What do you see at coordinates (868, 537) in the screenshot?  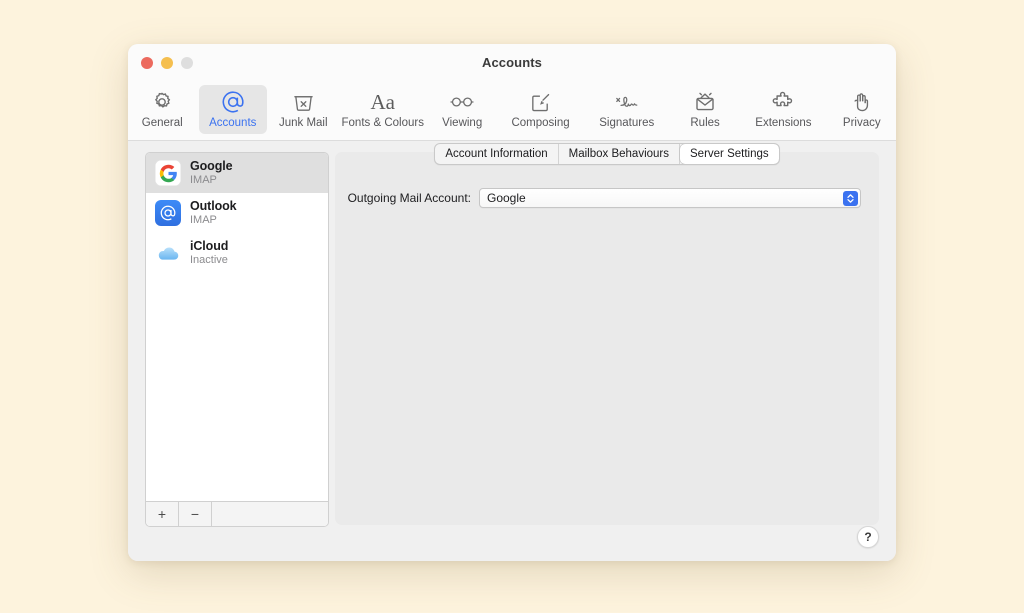 I see `help-button: ?` at bounding box center [868, 537].